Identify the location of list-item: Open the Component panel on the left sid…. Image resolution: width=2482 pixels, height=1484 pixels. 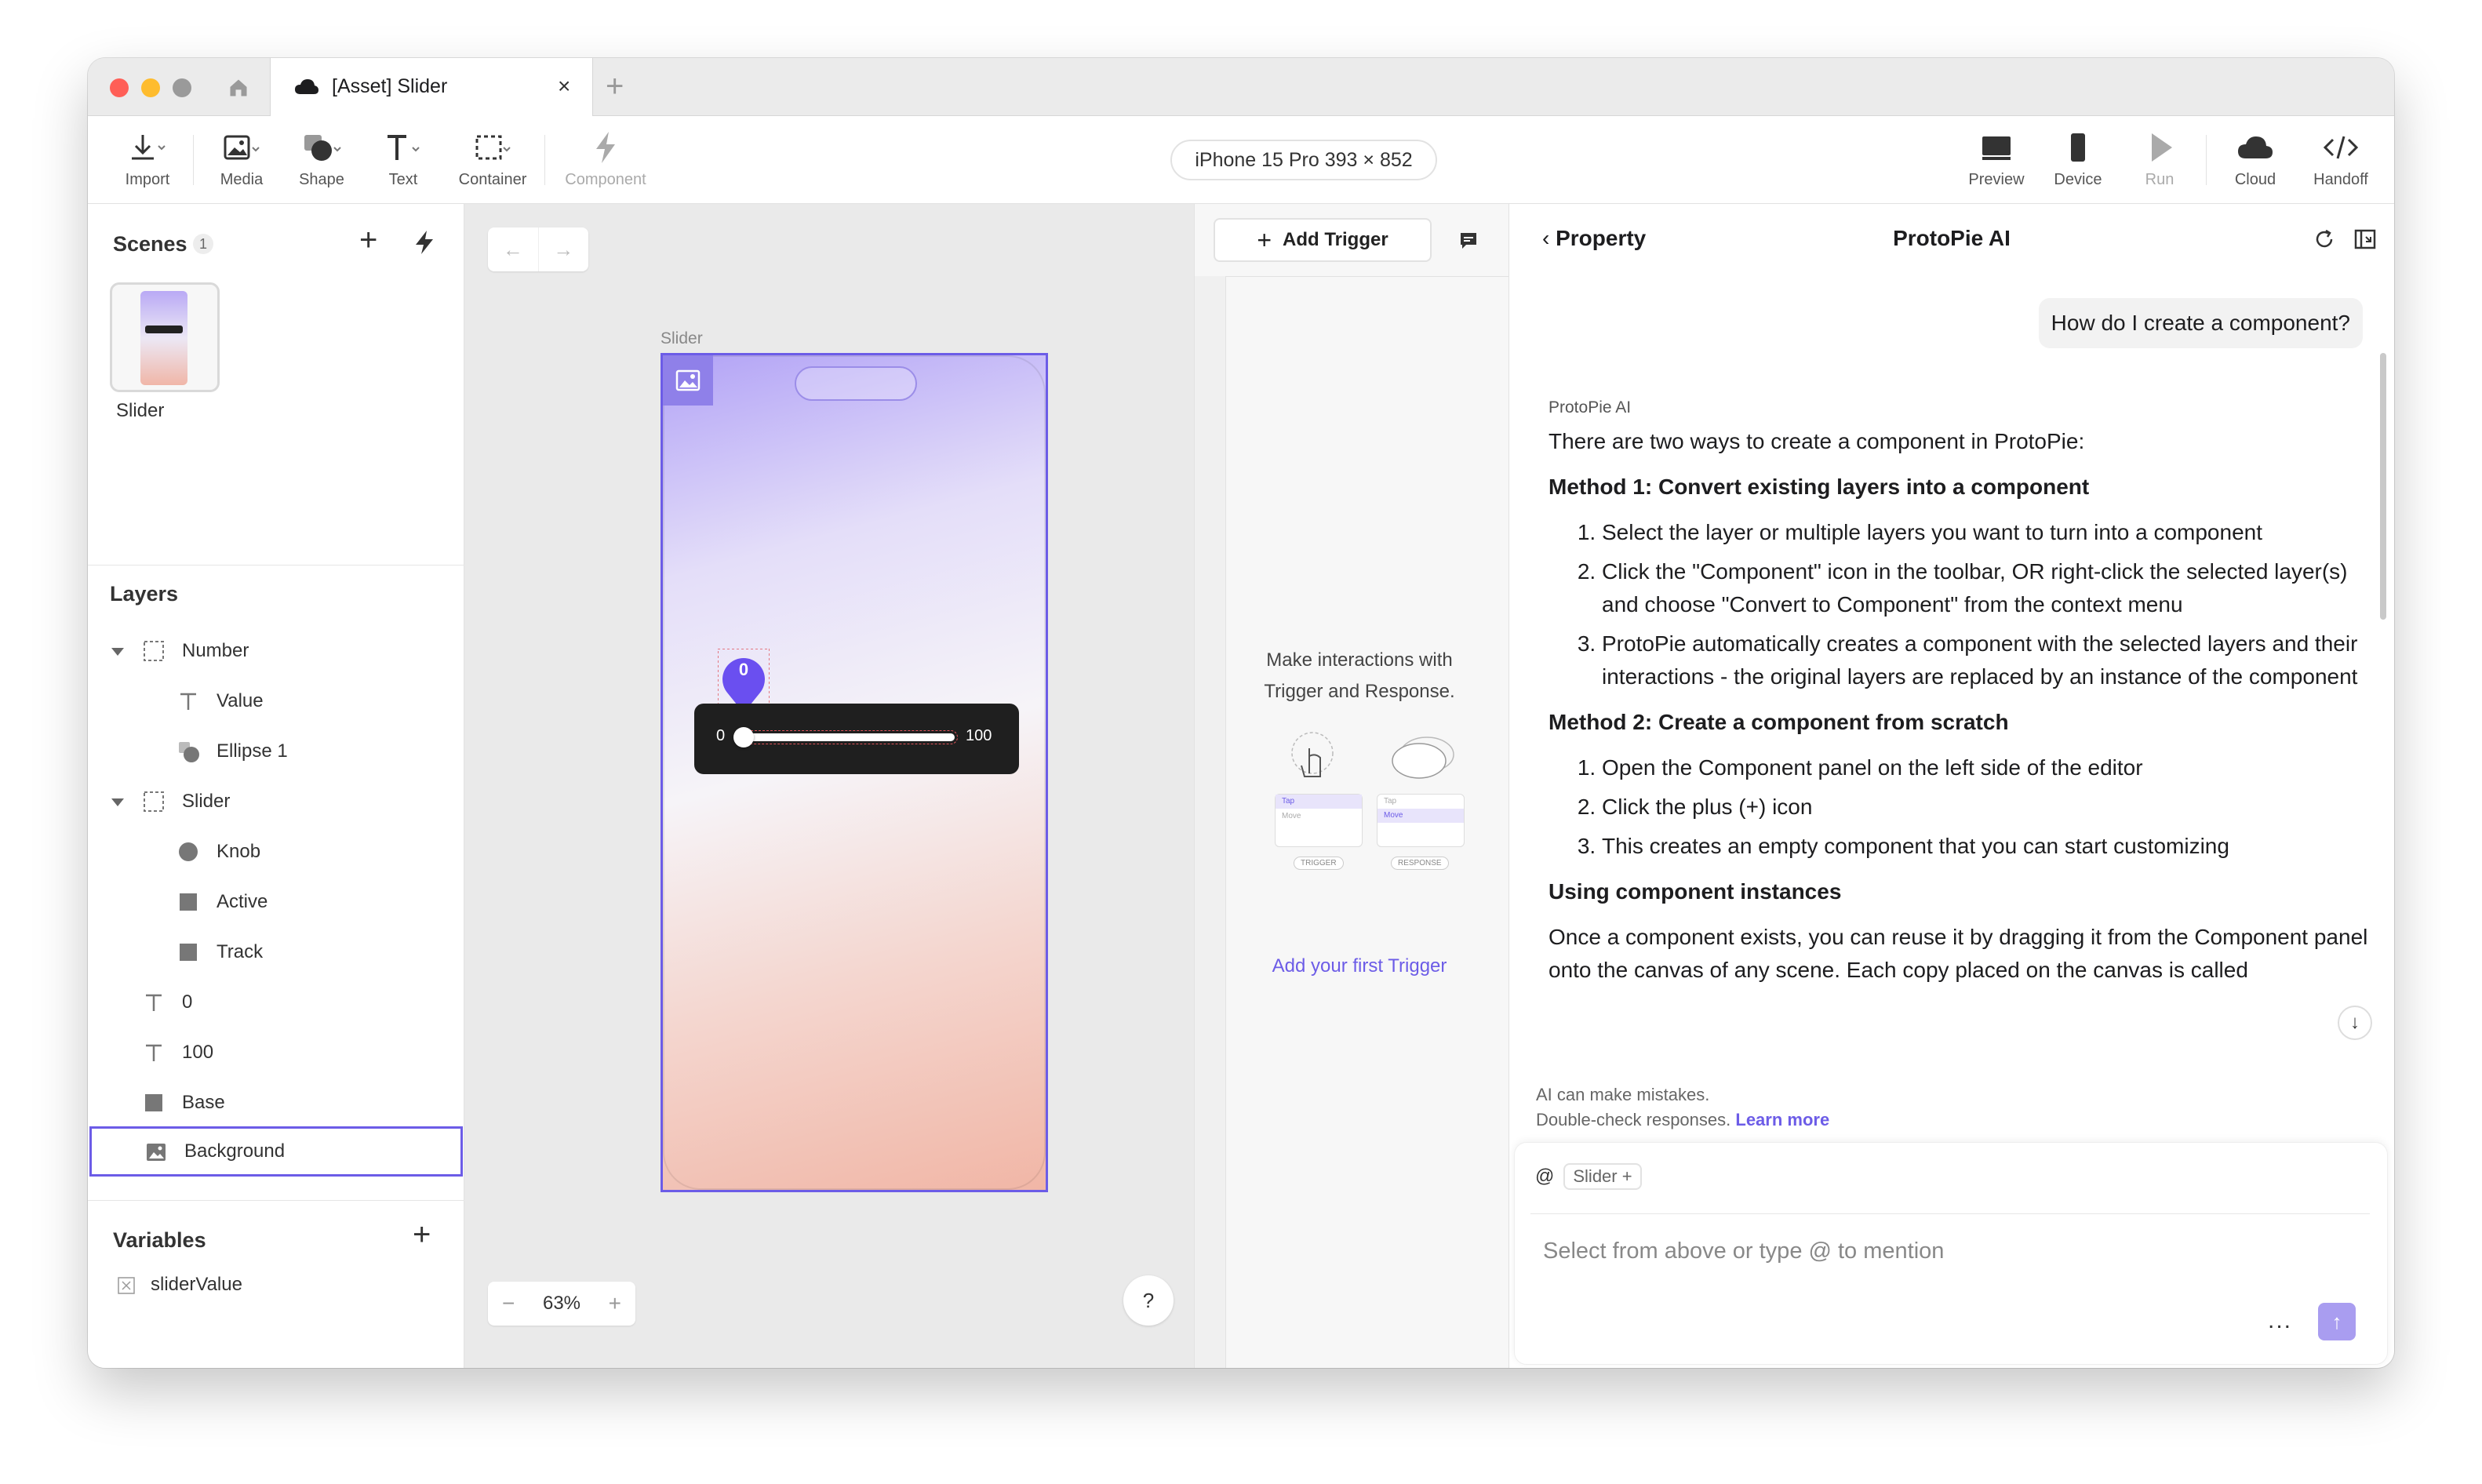
(1987, 767).